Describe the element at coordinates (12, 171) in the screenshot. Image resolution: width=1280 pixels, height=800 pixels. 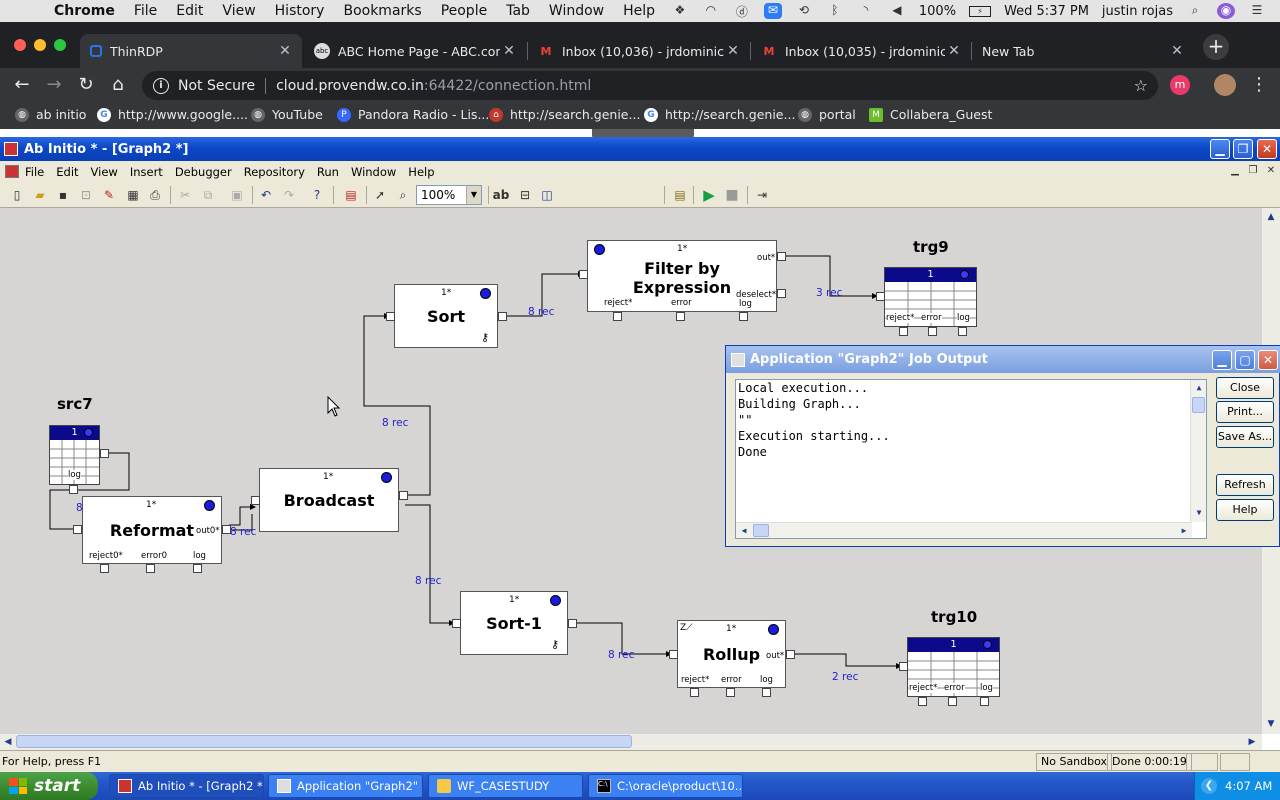
I see `document-icon` at that location.